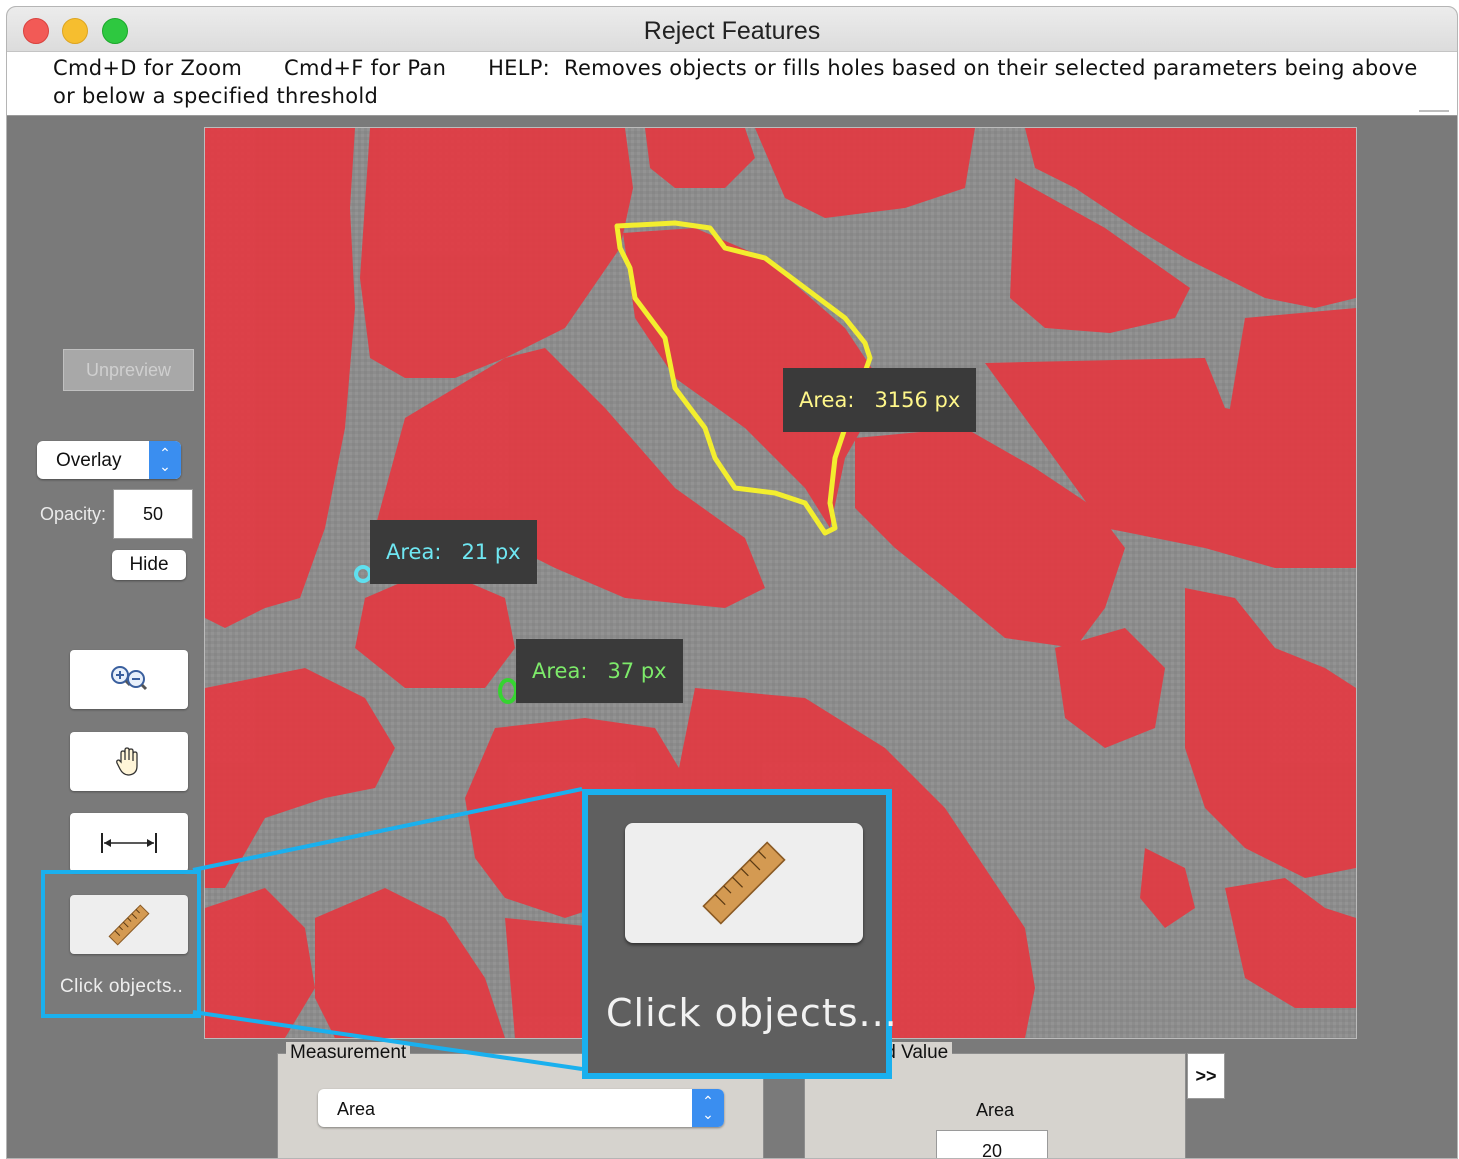 Image resolution: width=1459 pixels, height=1159 pixels. I want to click on distance-arrow-icon, so click(129, 842).